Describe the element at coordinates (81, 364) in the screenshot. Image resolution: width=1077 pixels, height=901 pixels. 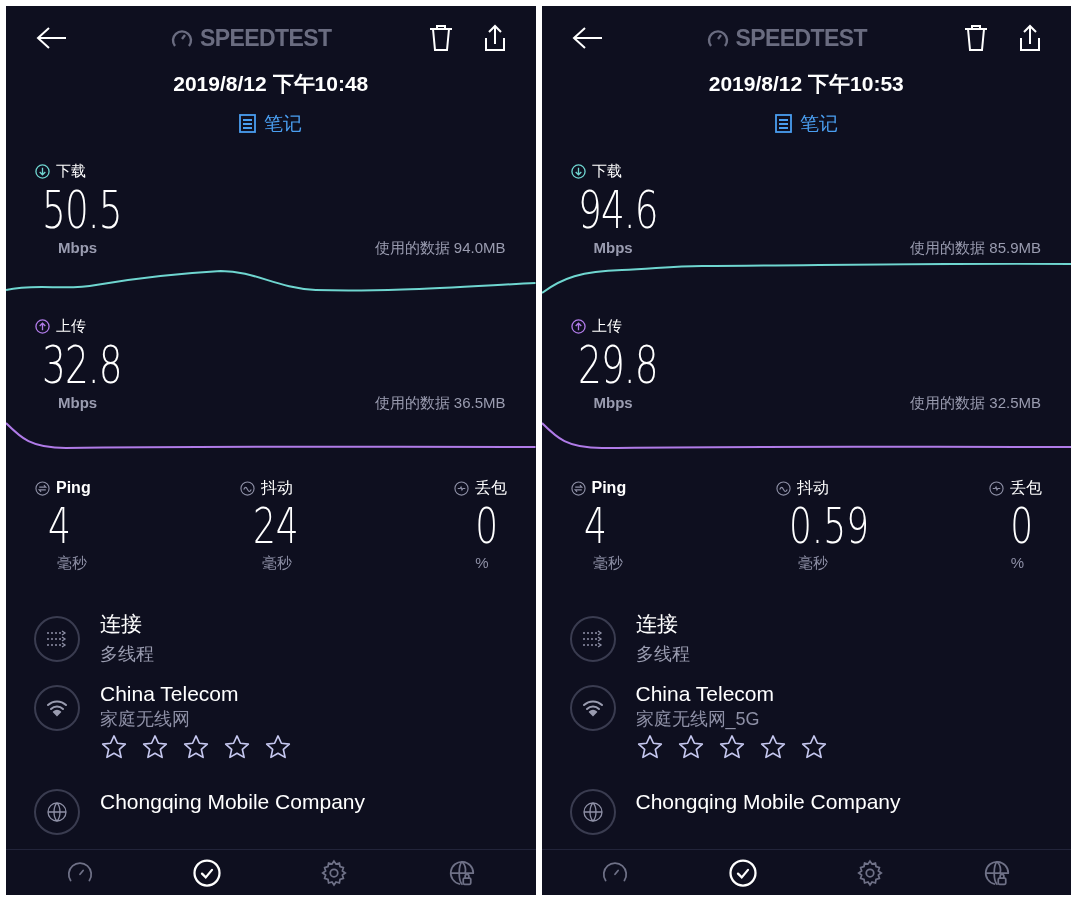
I see `speed-value: 32.8` at that location.